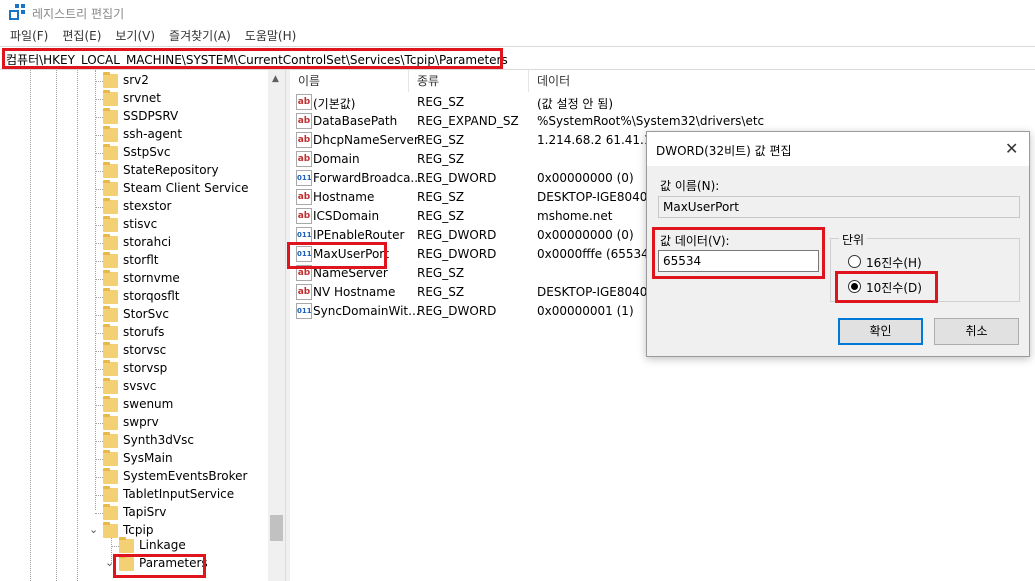  Describe the element at coordinates (146, 314) in the screenshot. I see `tree-item-label: StorSvc` at that location.